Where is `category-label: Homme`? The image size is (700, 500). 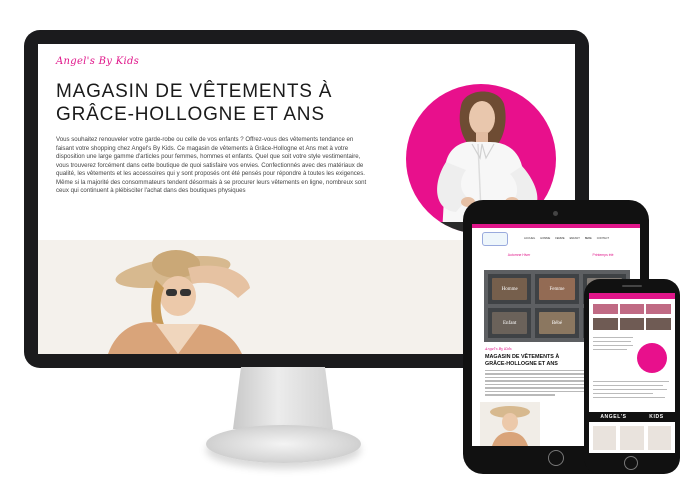
category-label: Homme is located at coordinates (509, 289).